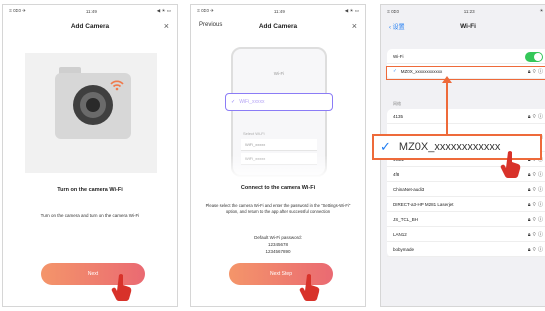  What do you see at coordinates (278, 244) in the screenshot?
I see `password-1: 12345678` at bounding box center [278, 244].